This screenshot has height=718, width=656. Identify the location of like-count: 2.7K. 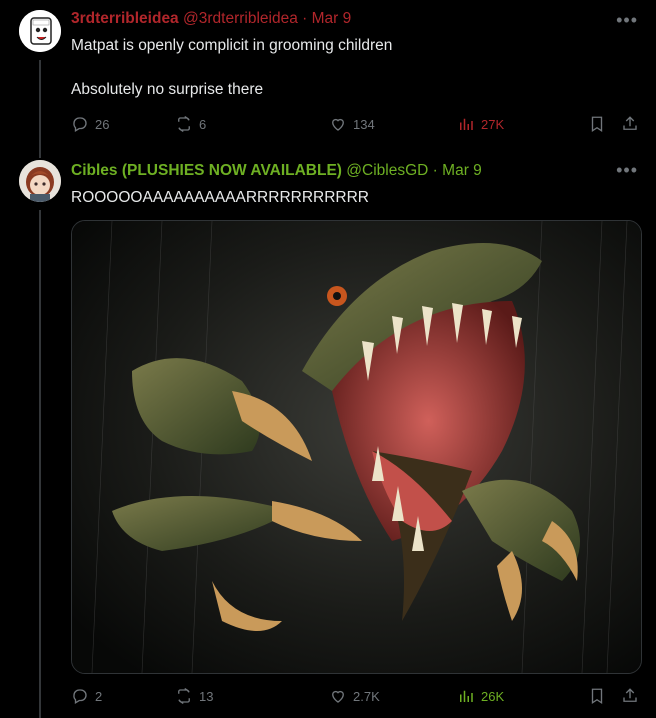
(366, 696).